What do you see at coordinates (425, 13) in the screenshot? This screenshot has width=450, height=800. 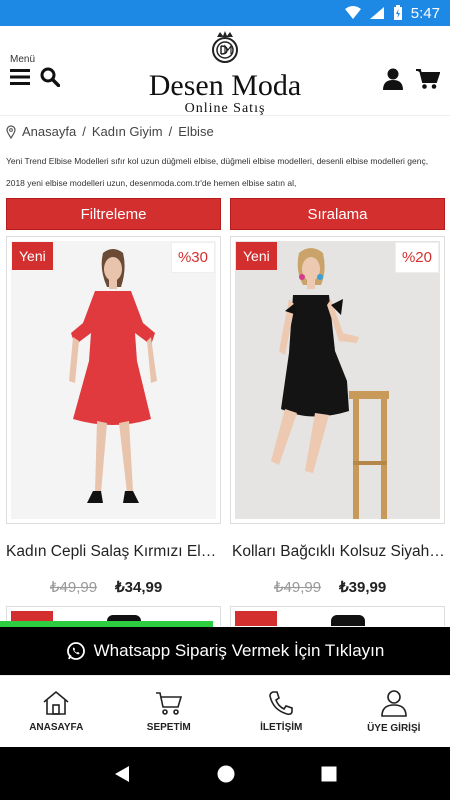 I see `status-time: 5:47` at bounding box center [425, 13].